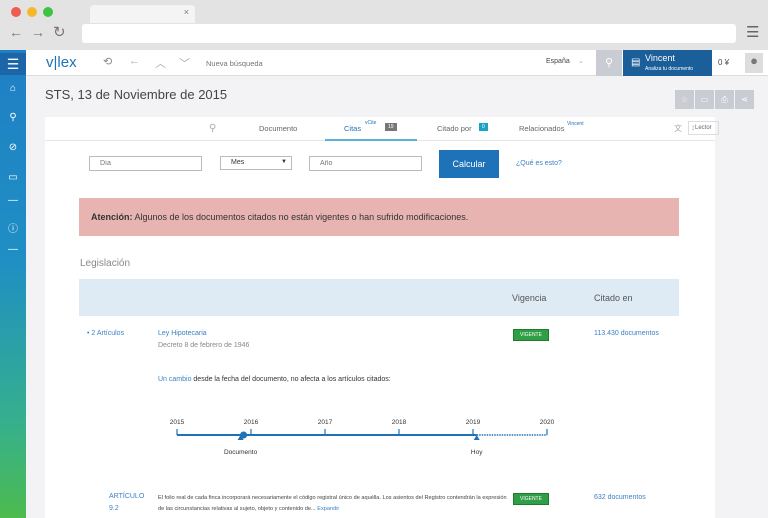 This screenshot has height=518, width=768. What do you see at coordinates (13, 147) in the screenshot?
I see `compass-icon: ⊘` at bounding box center [13, 147].